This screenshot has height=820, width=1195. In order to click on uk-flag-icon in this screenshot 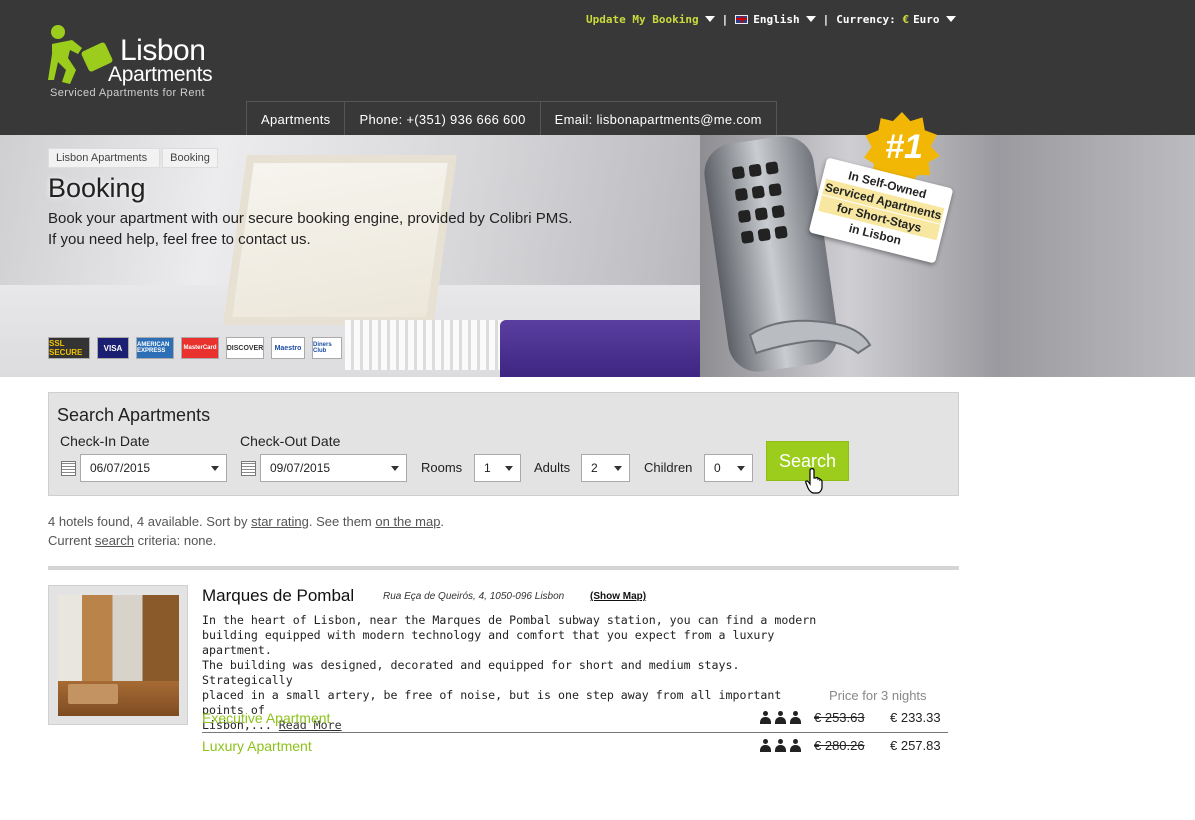, I will do `click(742, 19)`.